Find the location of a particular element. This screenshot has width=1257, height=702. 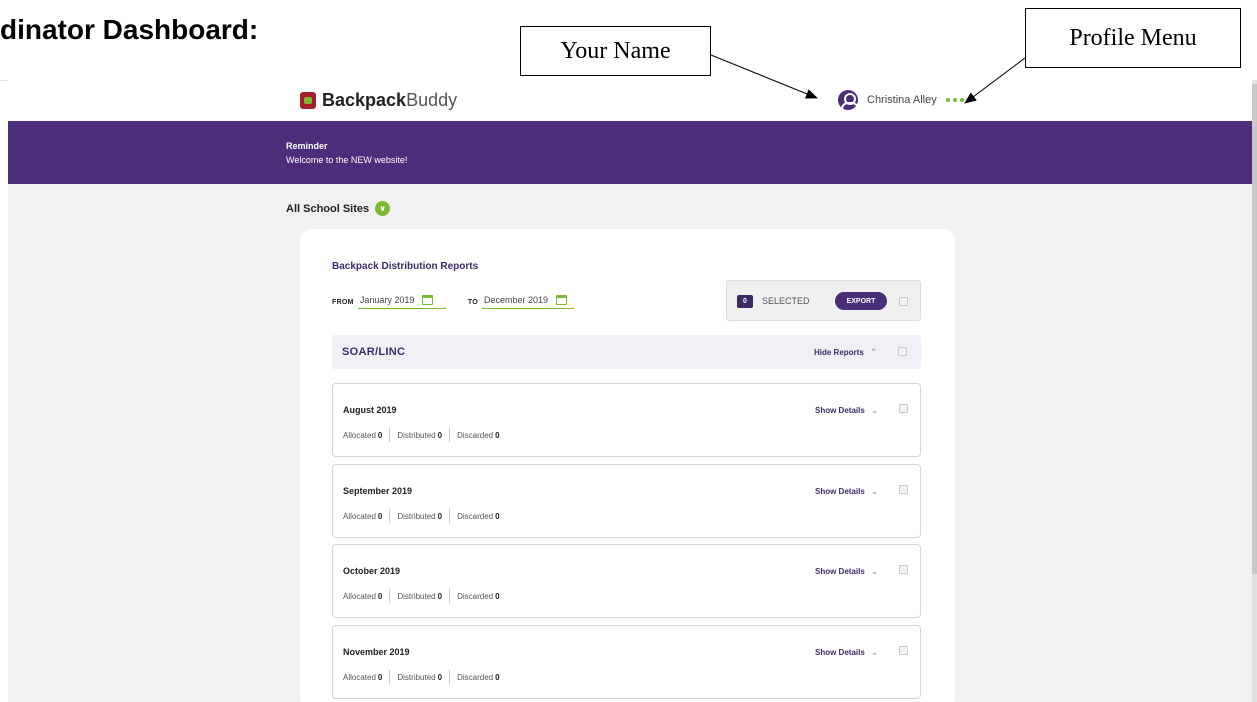

export-button: EXPORT is located at coordinates (861, 301).